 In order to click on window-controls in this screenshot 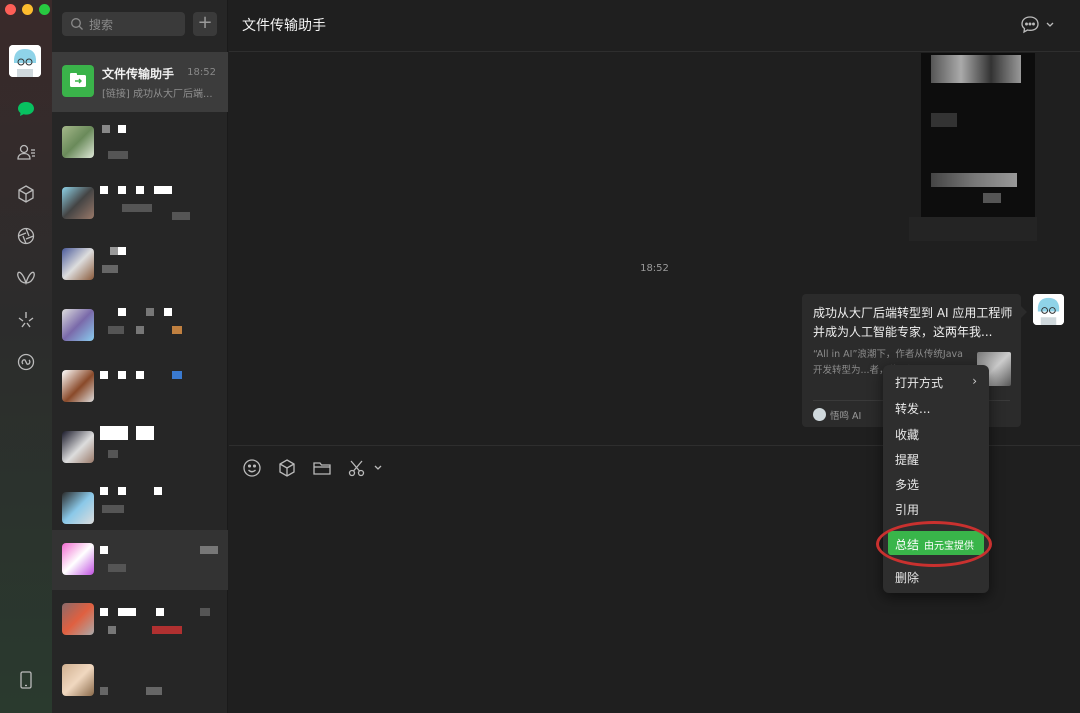, I will do `click(27, 9)`.